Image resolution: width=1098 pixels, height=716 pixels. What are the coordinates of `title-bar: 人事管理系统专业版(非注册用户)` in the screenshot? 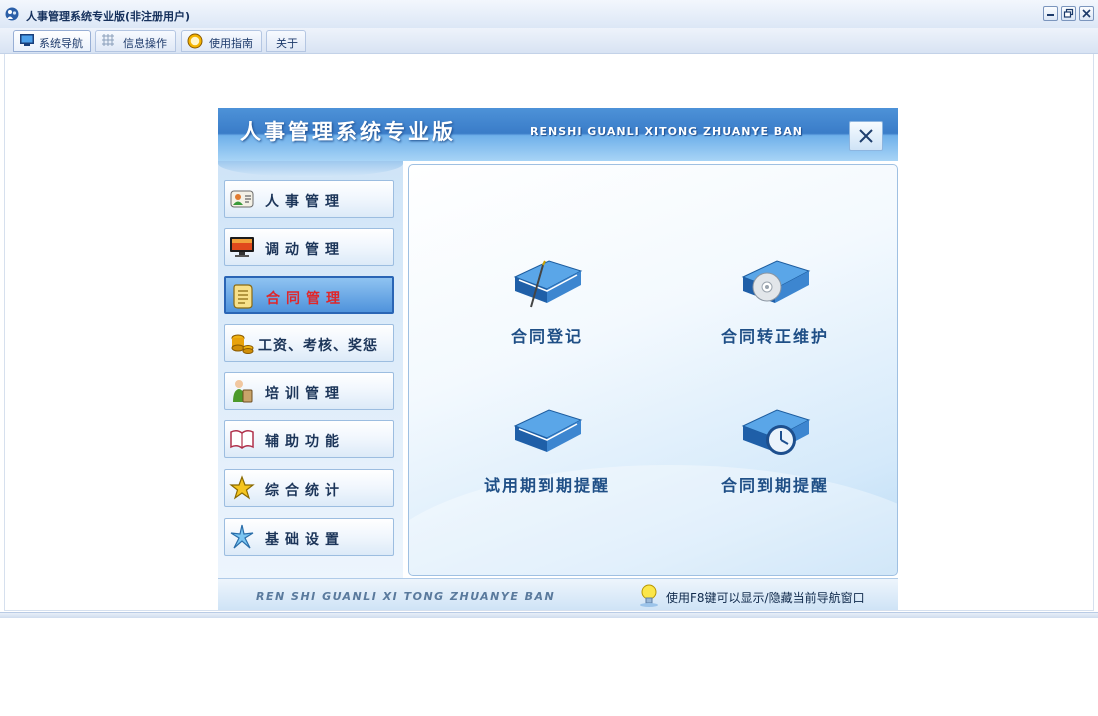 It's located at (549, 14).